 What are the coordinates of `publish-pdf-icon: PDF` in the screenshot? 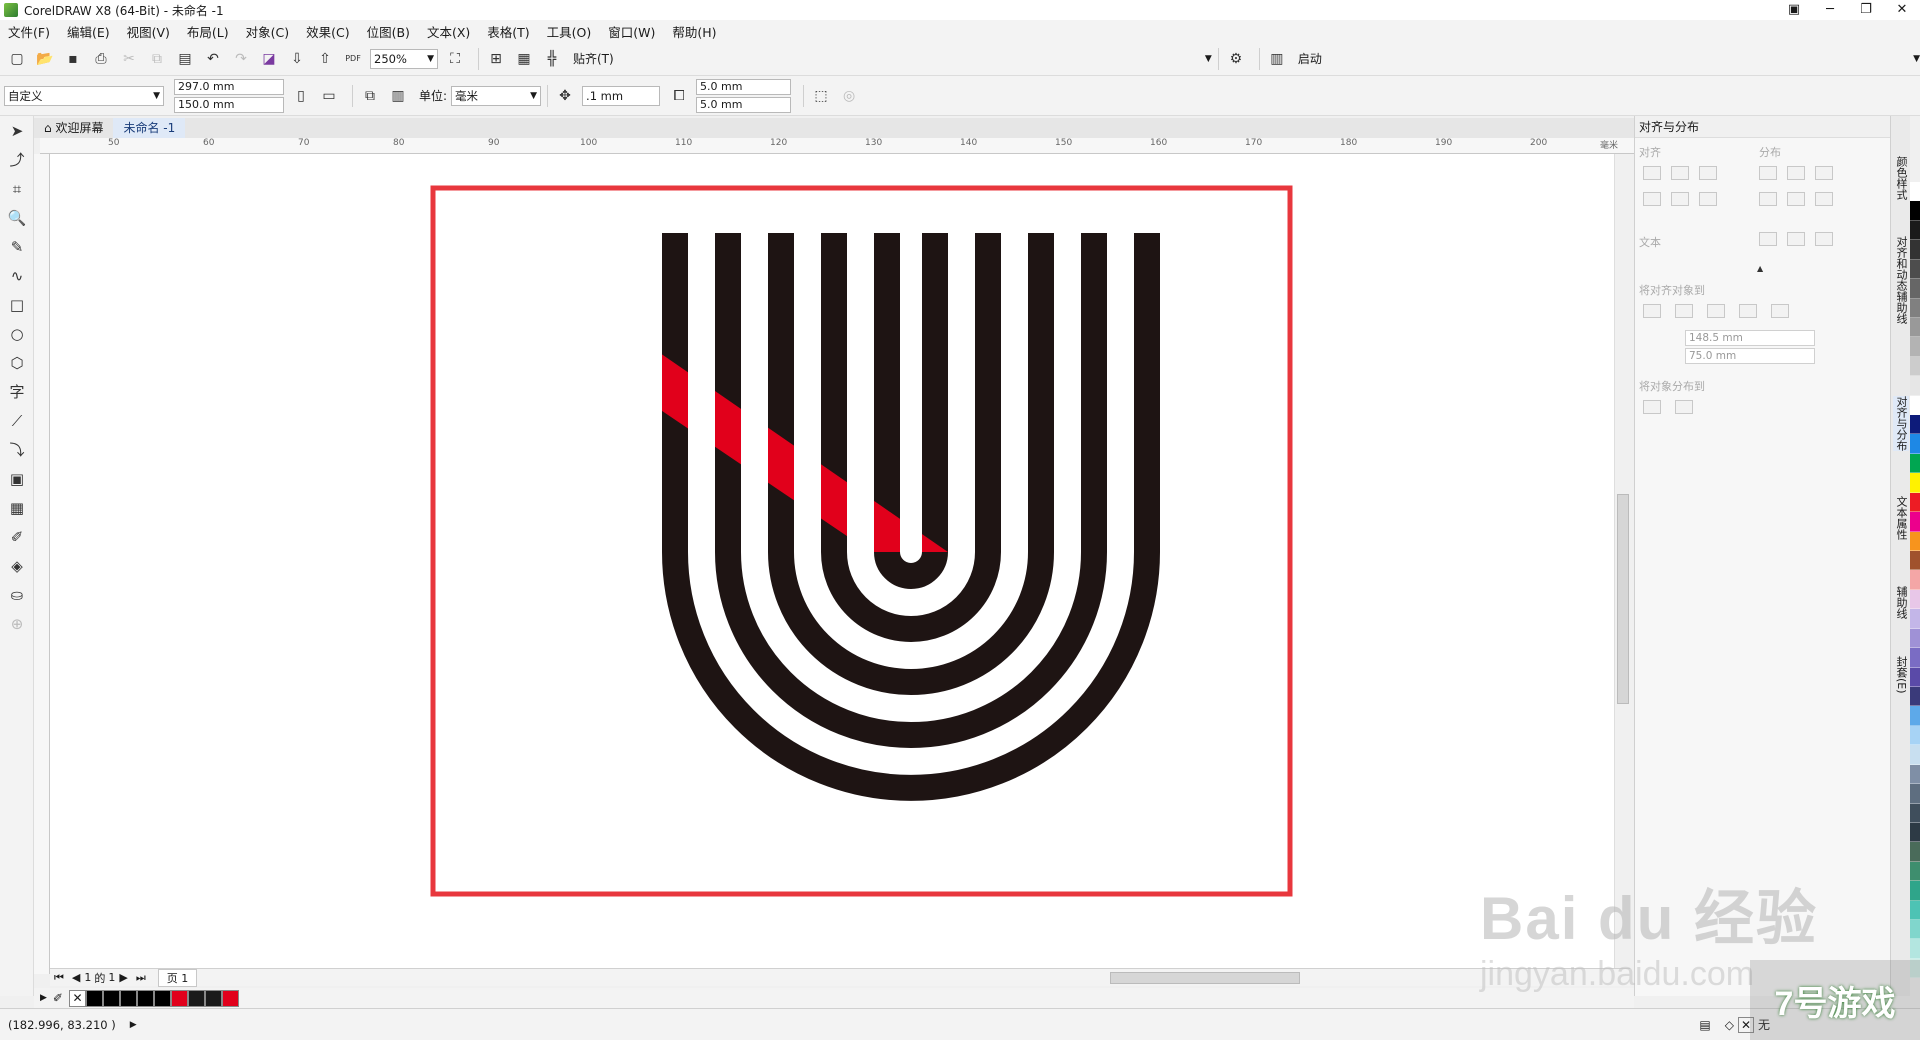 It's located at (353, 59).